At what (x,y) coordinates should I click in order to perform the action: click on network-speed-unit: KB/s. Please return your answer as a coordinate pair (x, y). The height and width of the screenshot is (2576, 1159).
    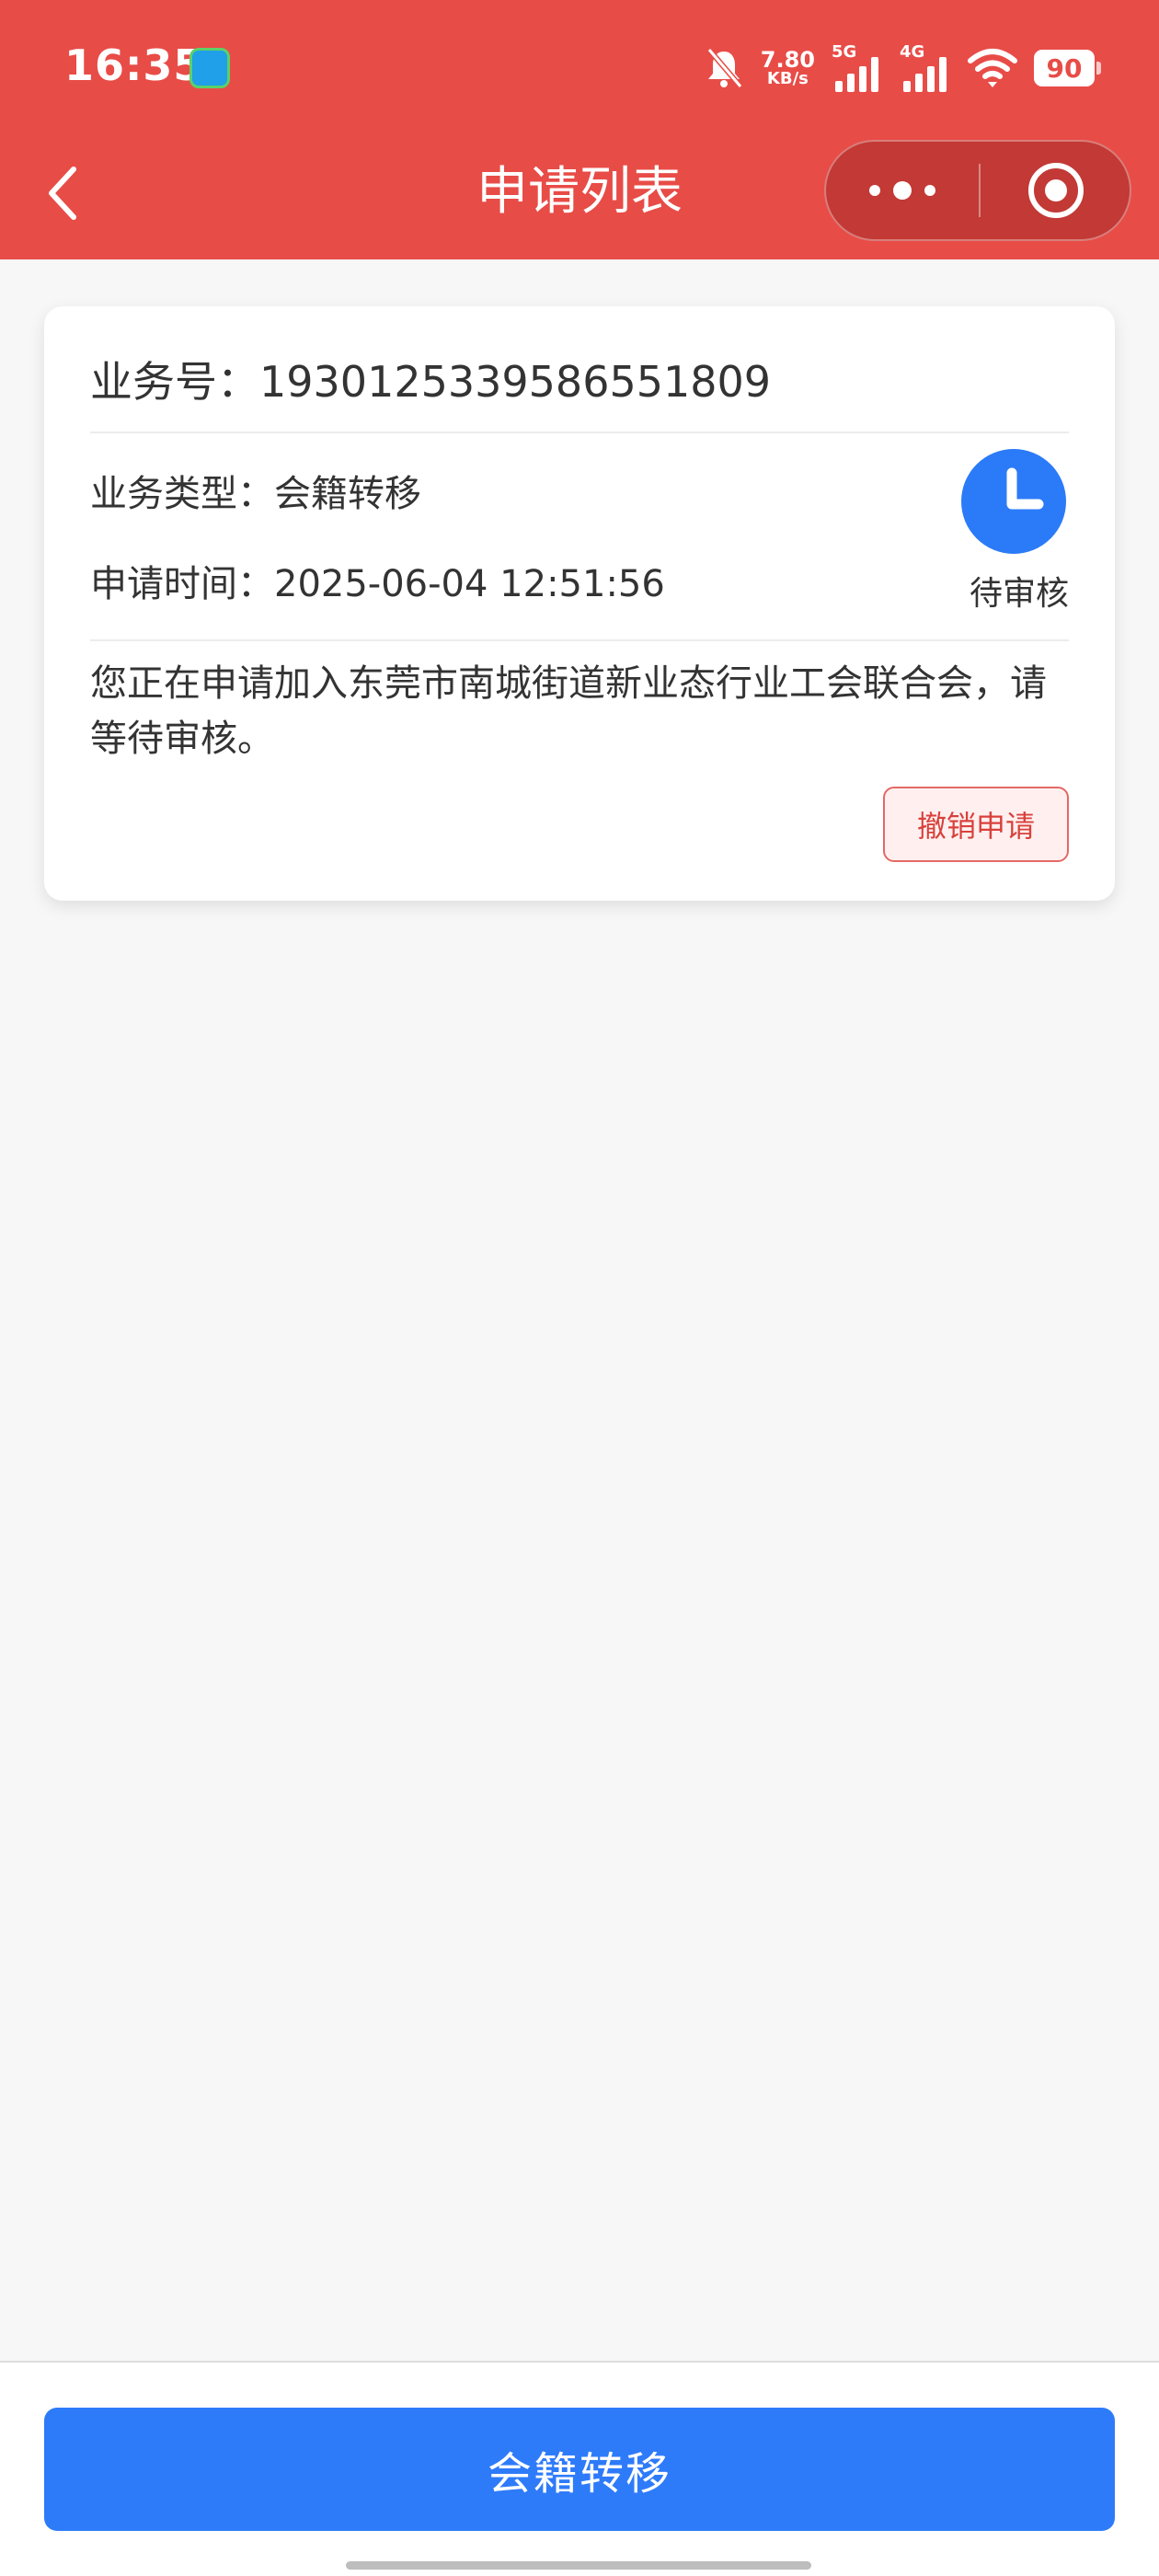
    Looking at the image, I should click on (787, 78).